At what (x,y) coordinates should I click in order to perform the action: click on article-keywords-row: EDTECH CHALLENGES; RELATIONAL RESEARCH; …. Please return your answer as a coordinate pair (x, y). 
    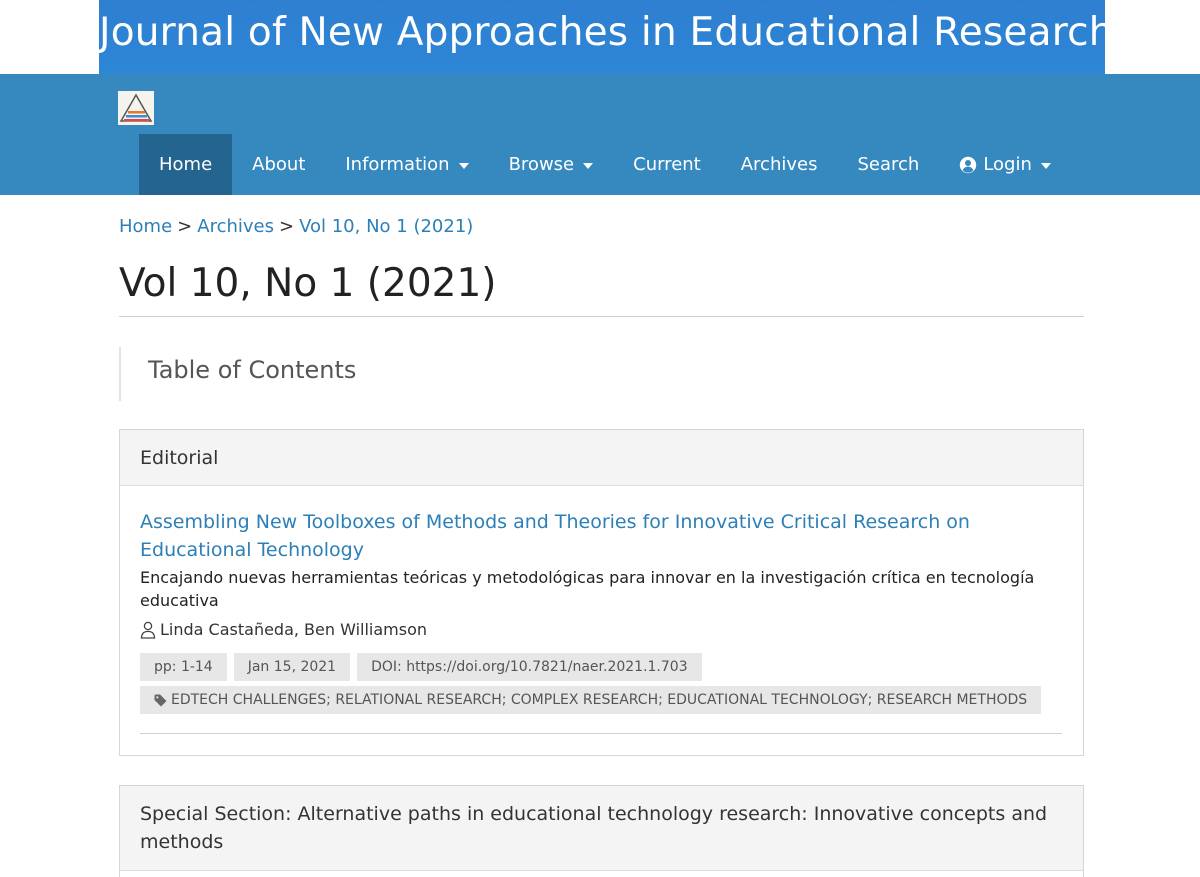
    Looking at the image, I should click on (601, 700).